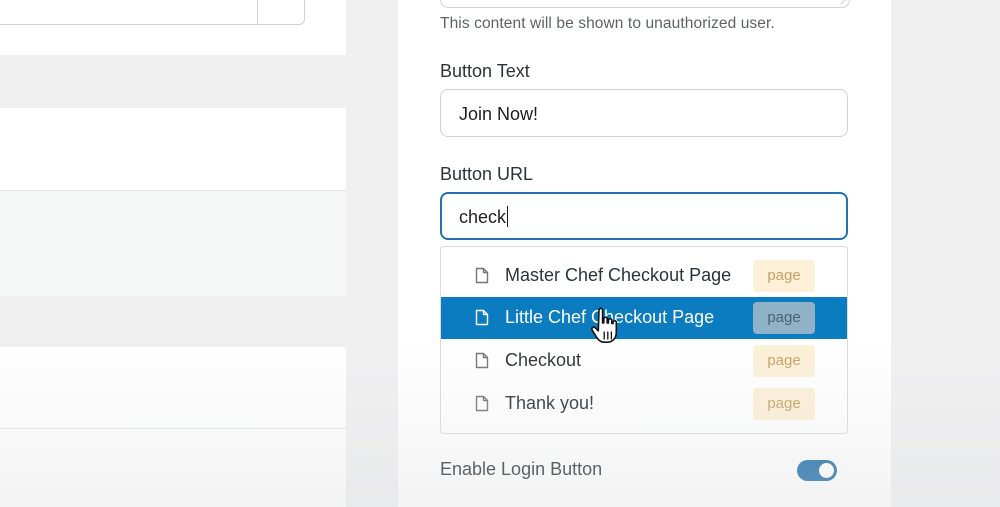 The image size is (1000, 507). I want to click on suggestion-title: Master Chef Checkout Page, so click(618, 275).